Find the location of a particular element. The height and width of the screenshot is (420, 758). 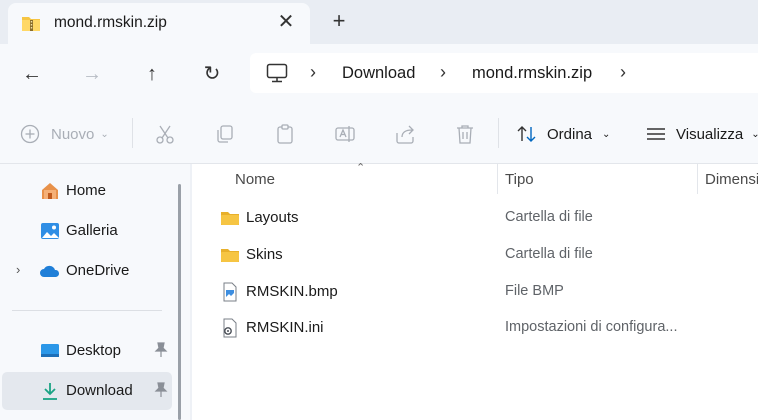

share-icon is located at coordinates (405, 134).